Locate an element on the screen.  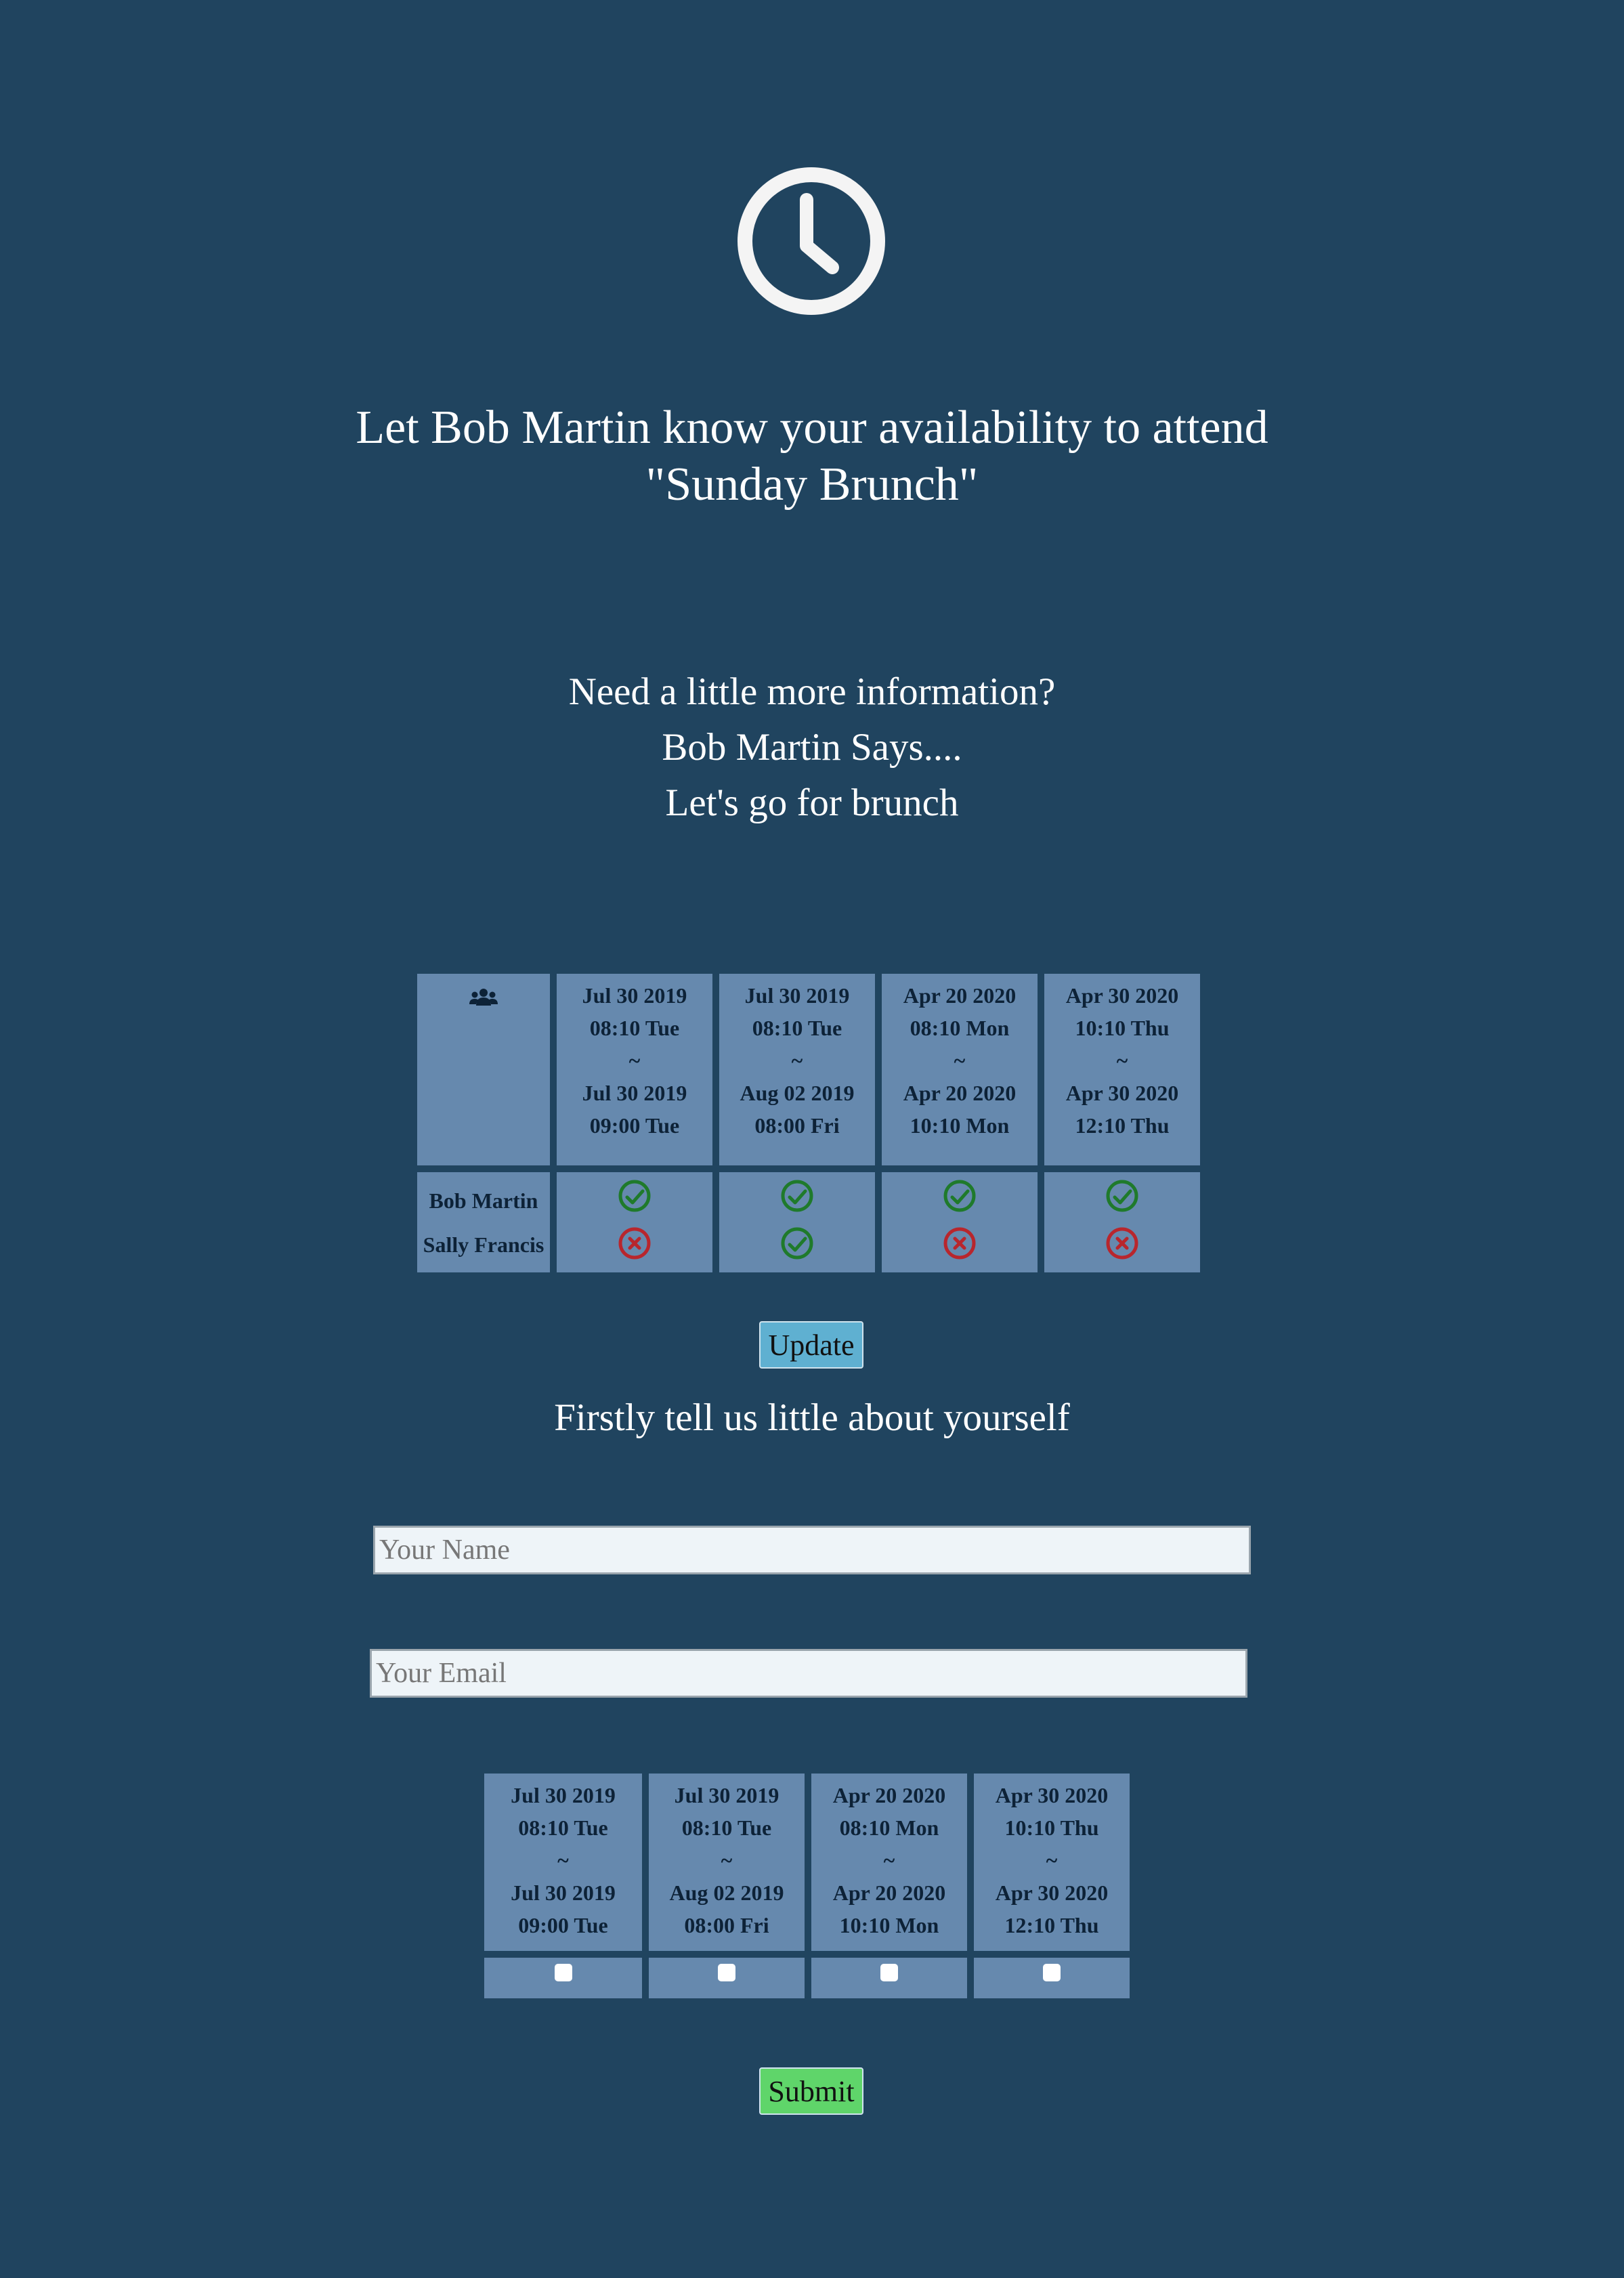
update-button: Update is located at coordinates (811, 1345).